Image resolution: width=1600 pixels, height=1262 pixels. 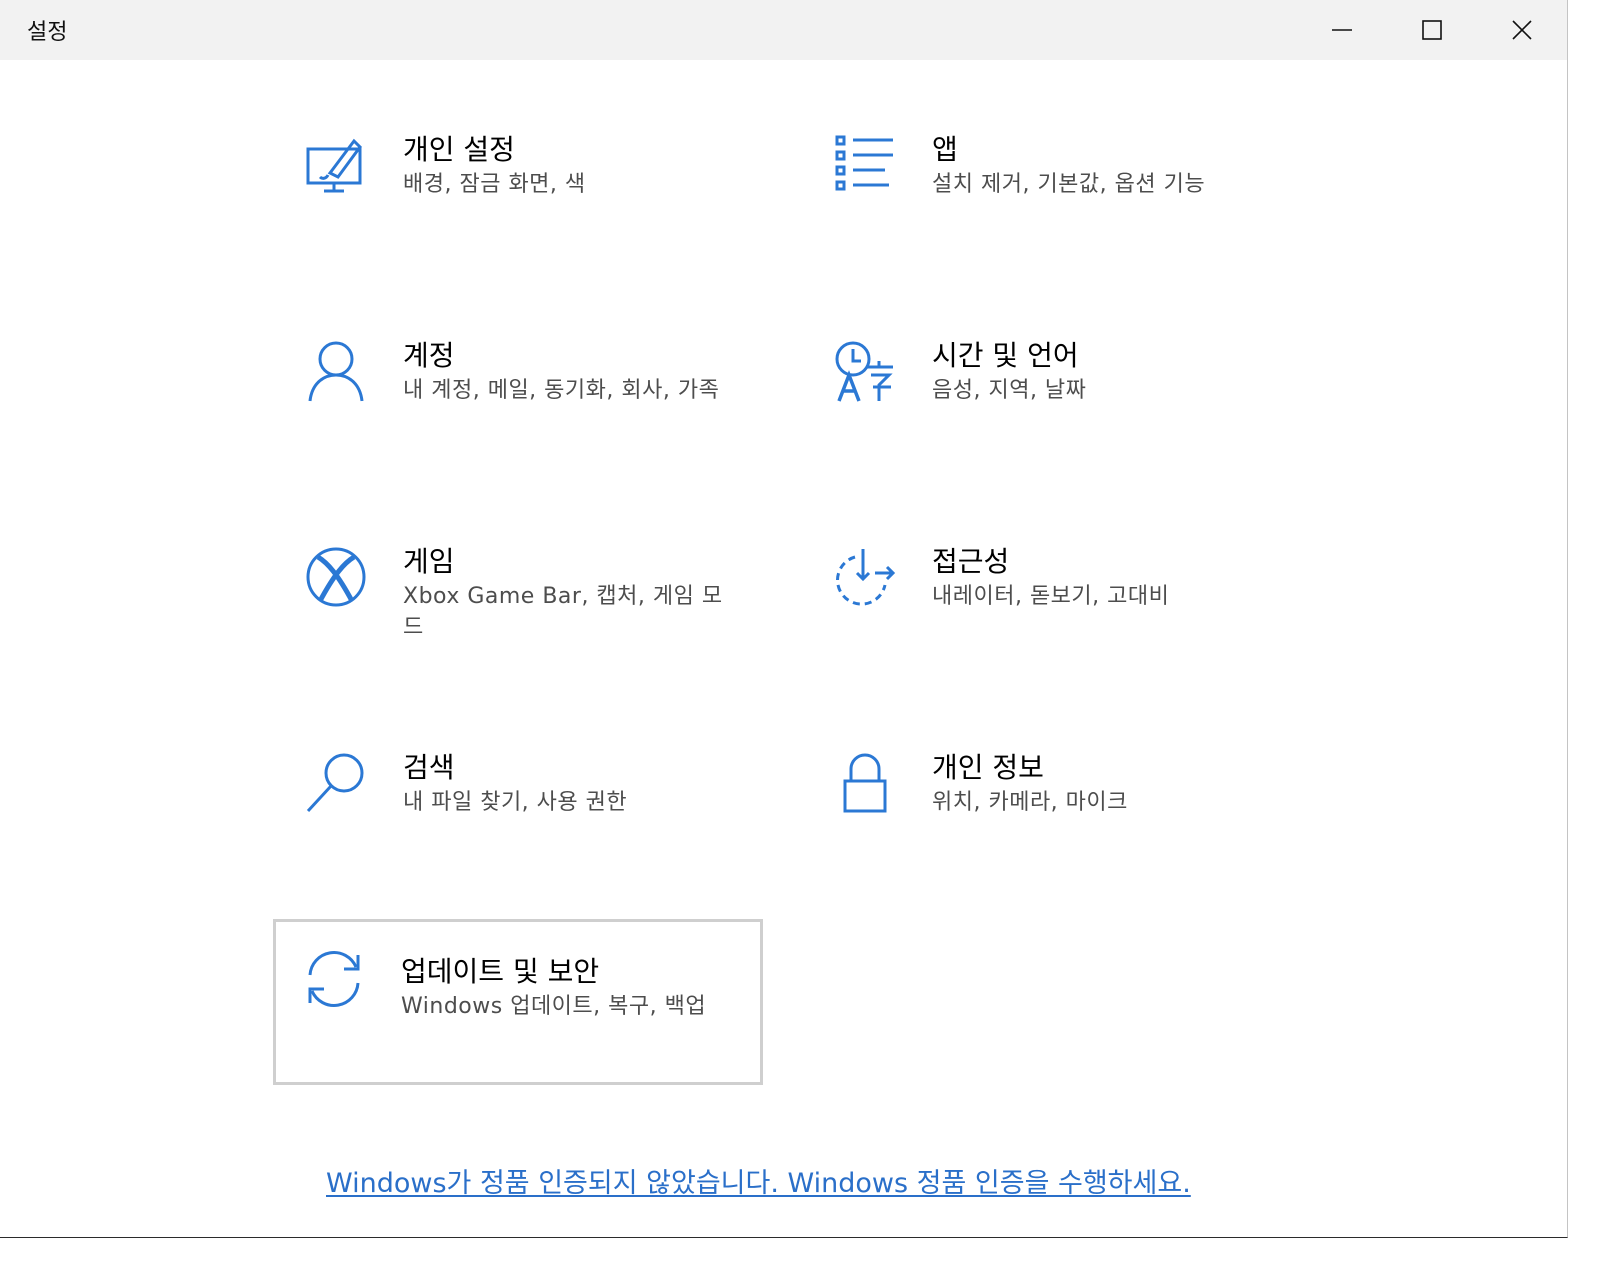 I want to click on minimize-button, so click(x=1342, y=30).